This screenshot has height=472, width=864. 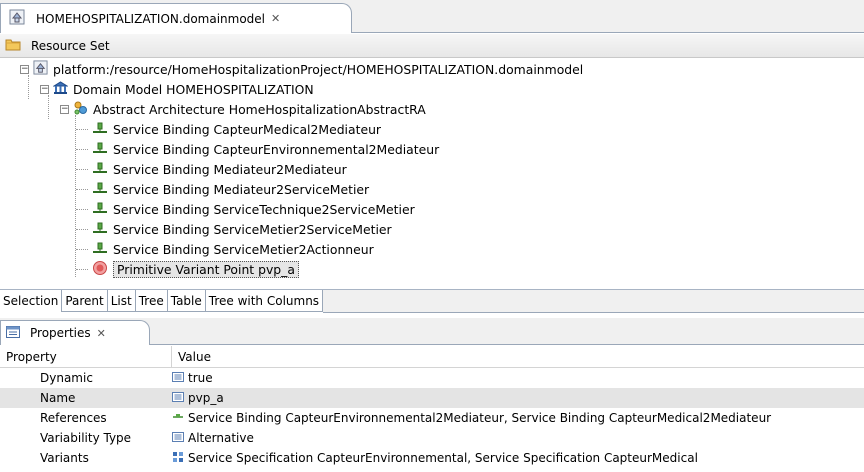 What do you see at coordinates (178, 458) in the screenshot?
I see `service-spec-icon` at bounding box center [178, 458].